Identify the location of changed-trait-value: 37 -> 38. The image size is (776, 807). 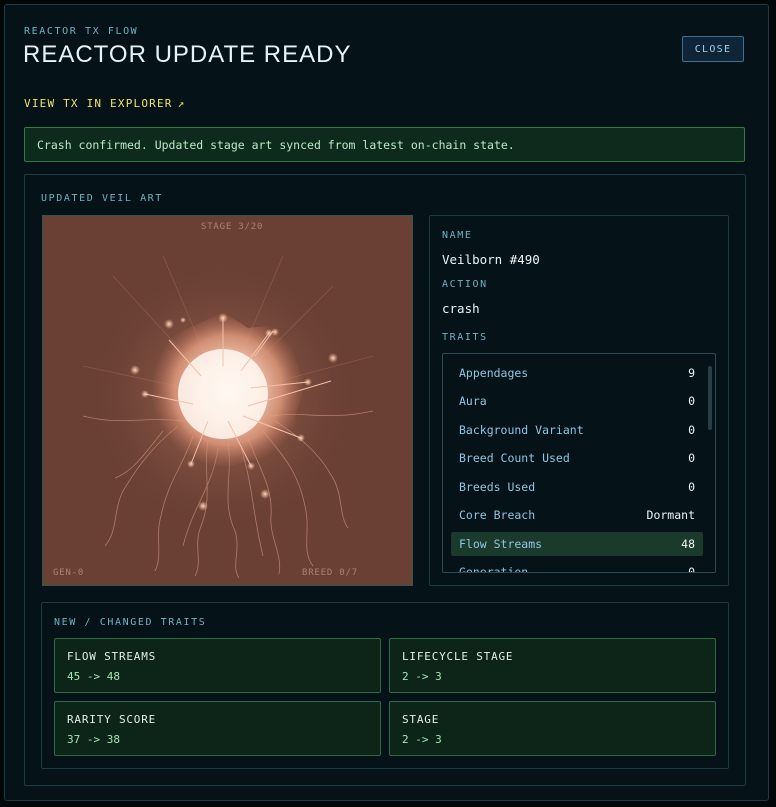
(93, 739).